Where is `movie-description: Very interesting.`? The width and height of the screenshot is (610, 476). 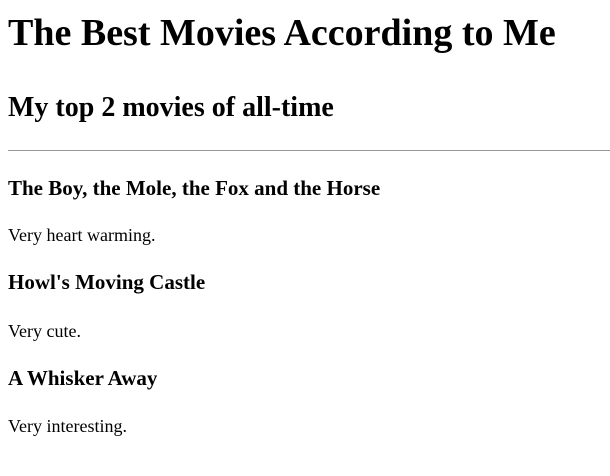
movie-description: Very interesting. is located at coordinates (67, 426).